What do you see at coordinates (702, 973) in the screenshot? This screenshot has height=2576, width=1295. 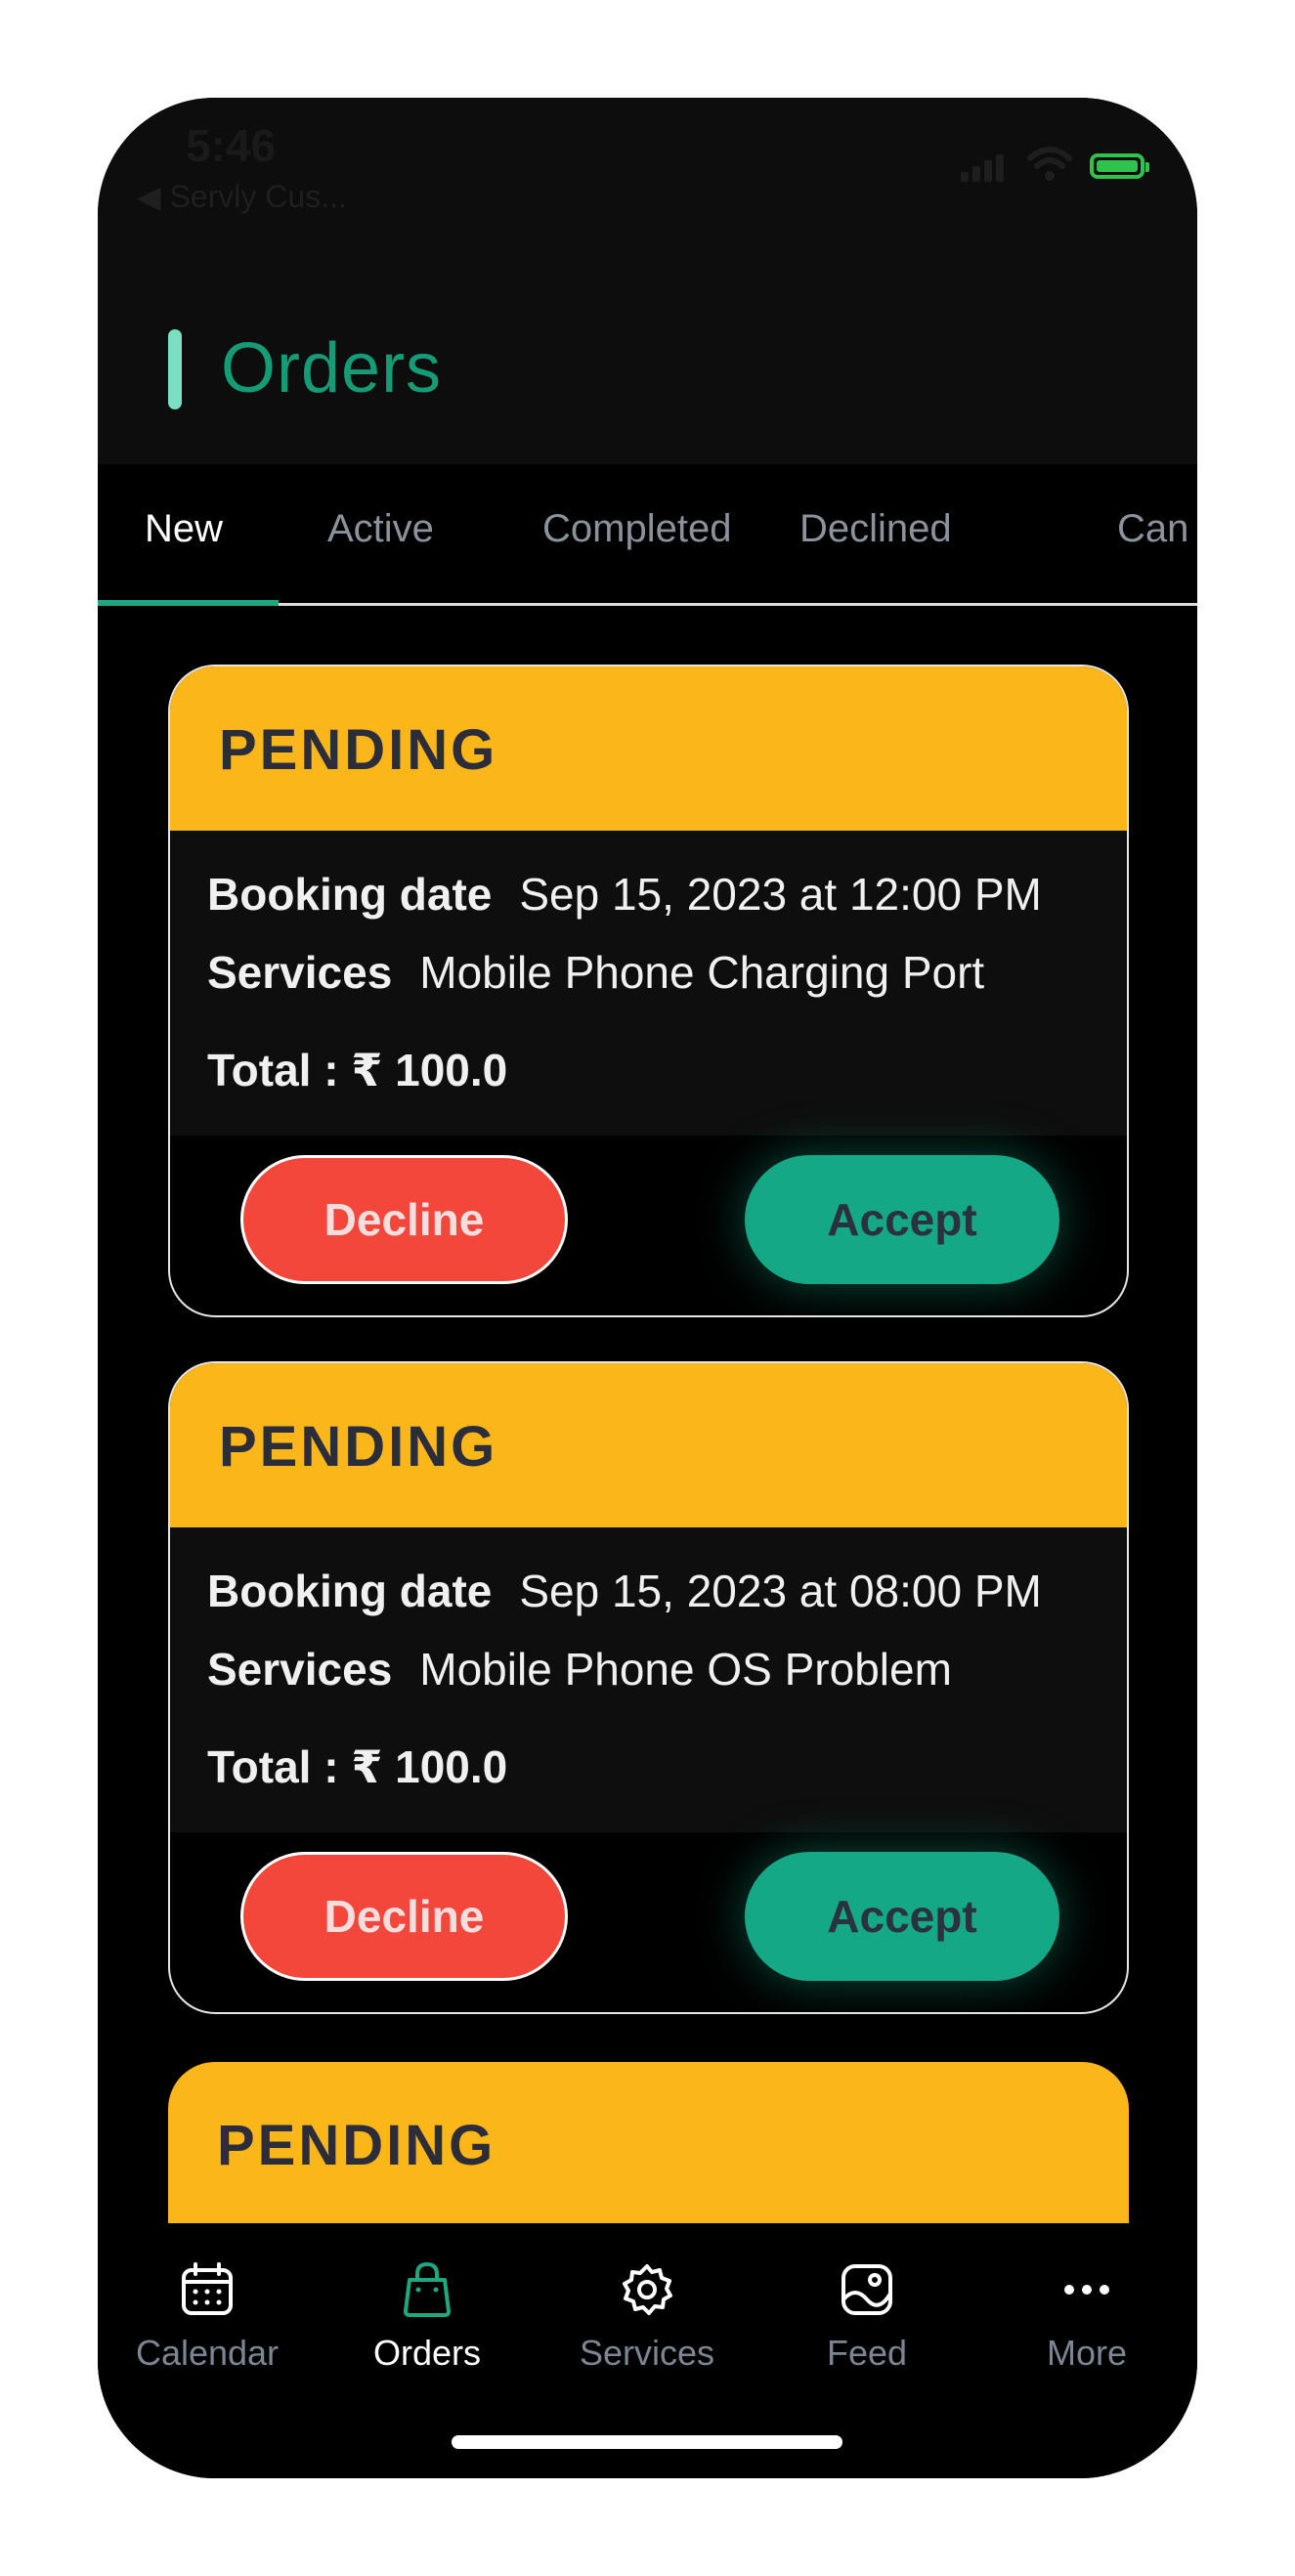 I see `services-value: Mobile Phone Charging Port` at bounding box center [702, 973].